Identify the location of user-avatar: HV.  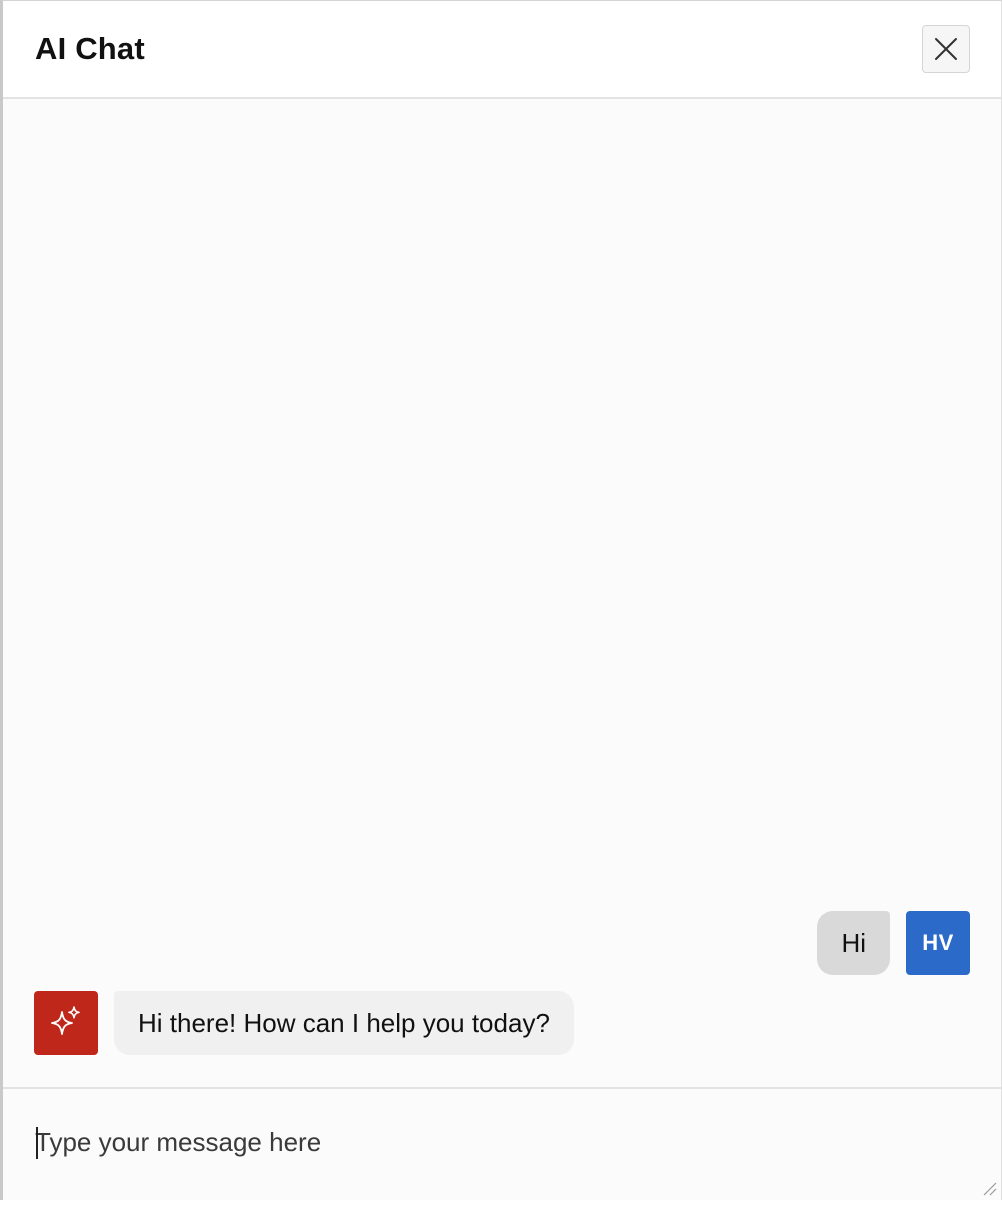
(938, 943).